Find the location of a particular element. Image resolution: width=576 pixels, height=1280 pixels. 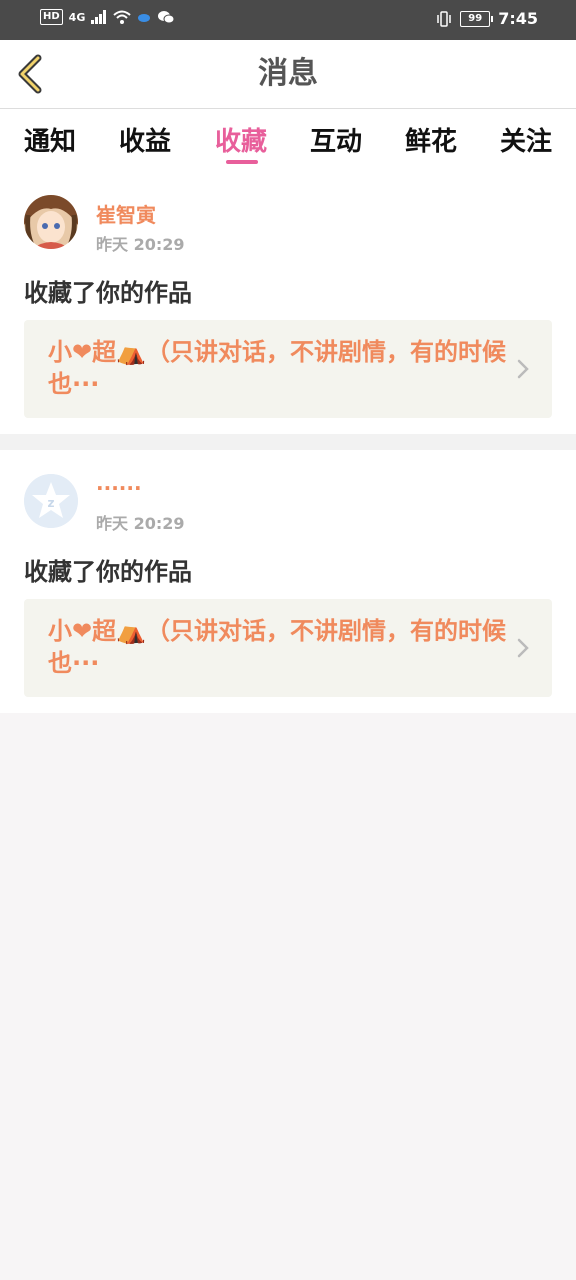

back-button is located at coordinates (32, 74).